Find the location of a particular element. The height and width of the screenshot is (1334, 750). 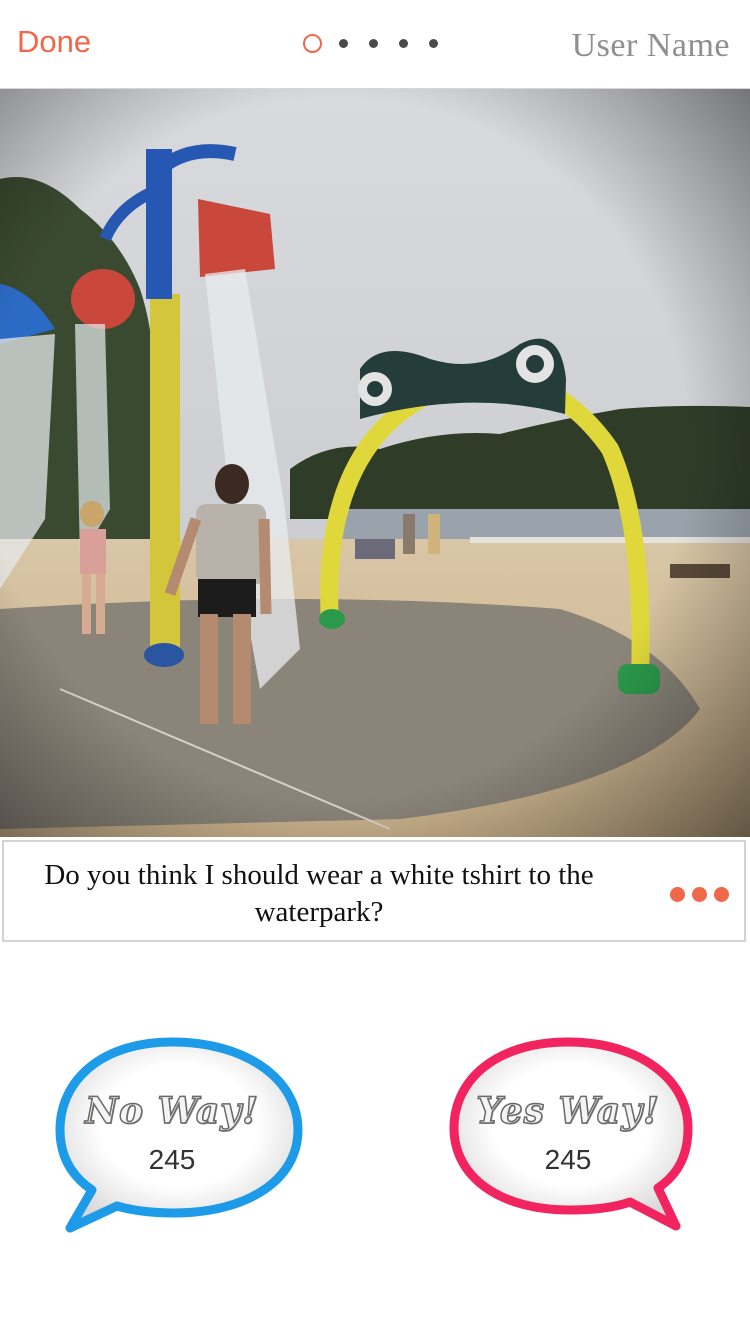

speech-bubble-pink-icon is located at coordinates (571, 1134).